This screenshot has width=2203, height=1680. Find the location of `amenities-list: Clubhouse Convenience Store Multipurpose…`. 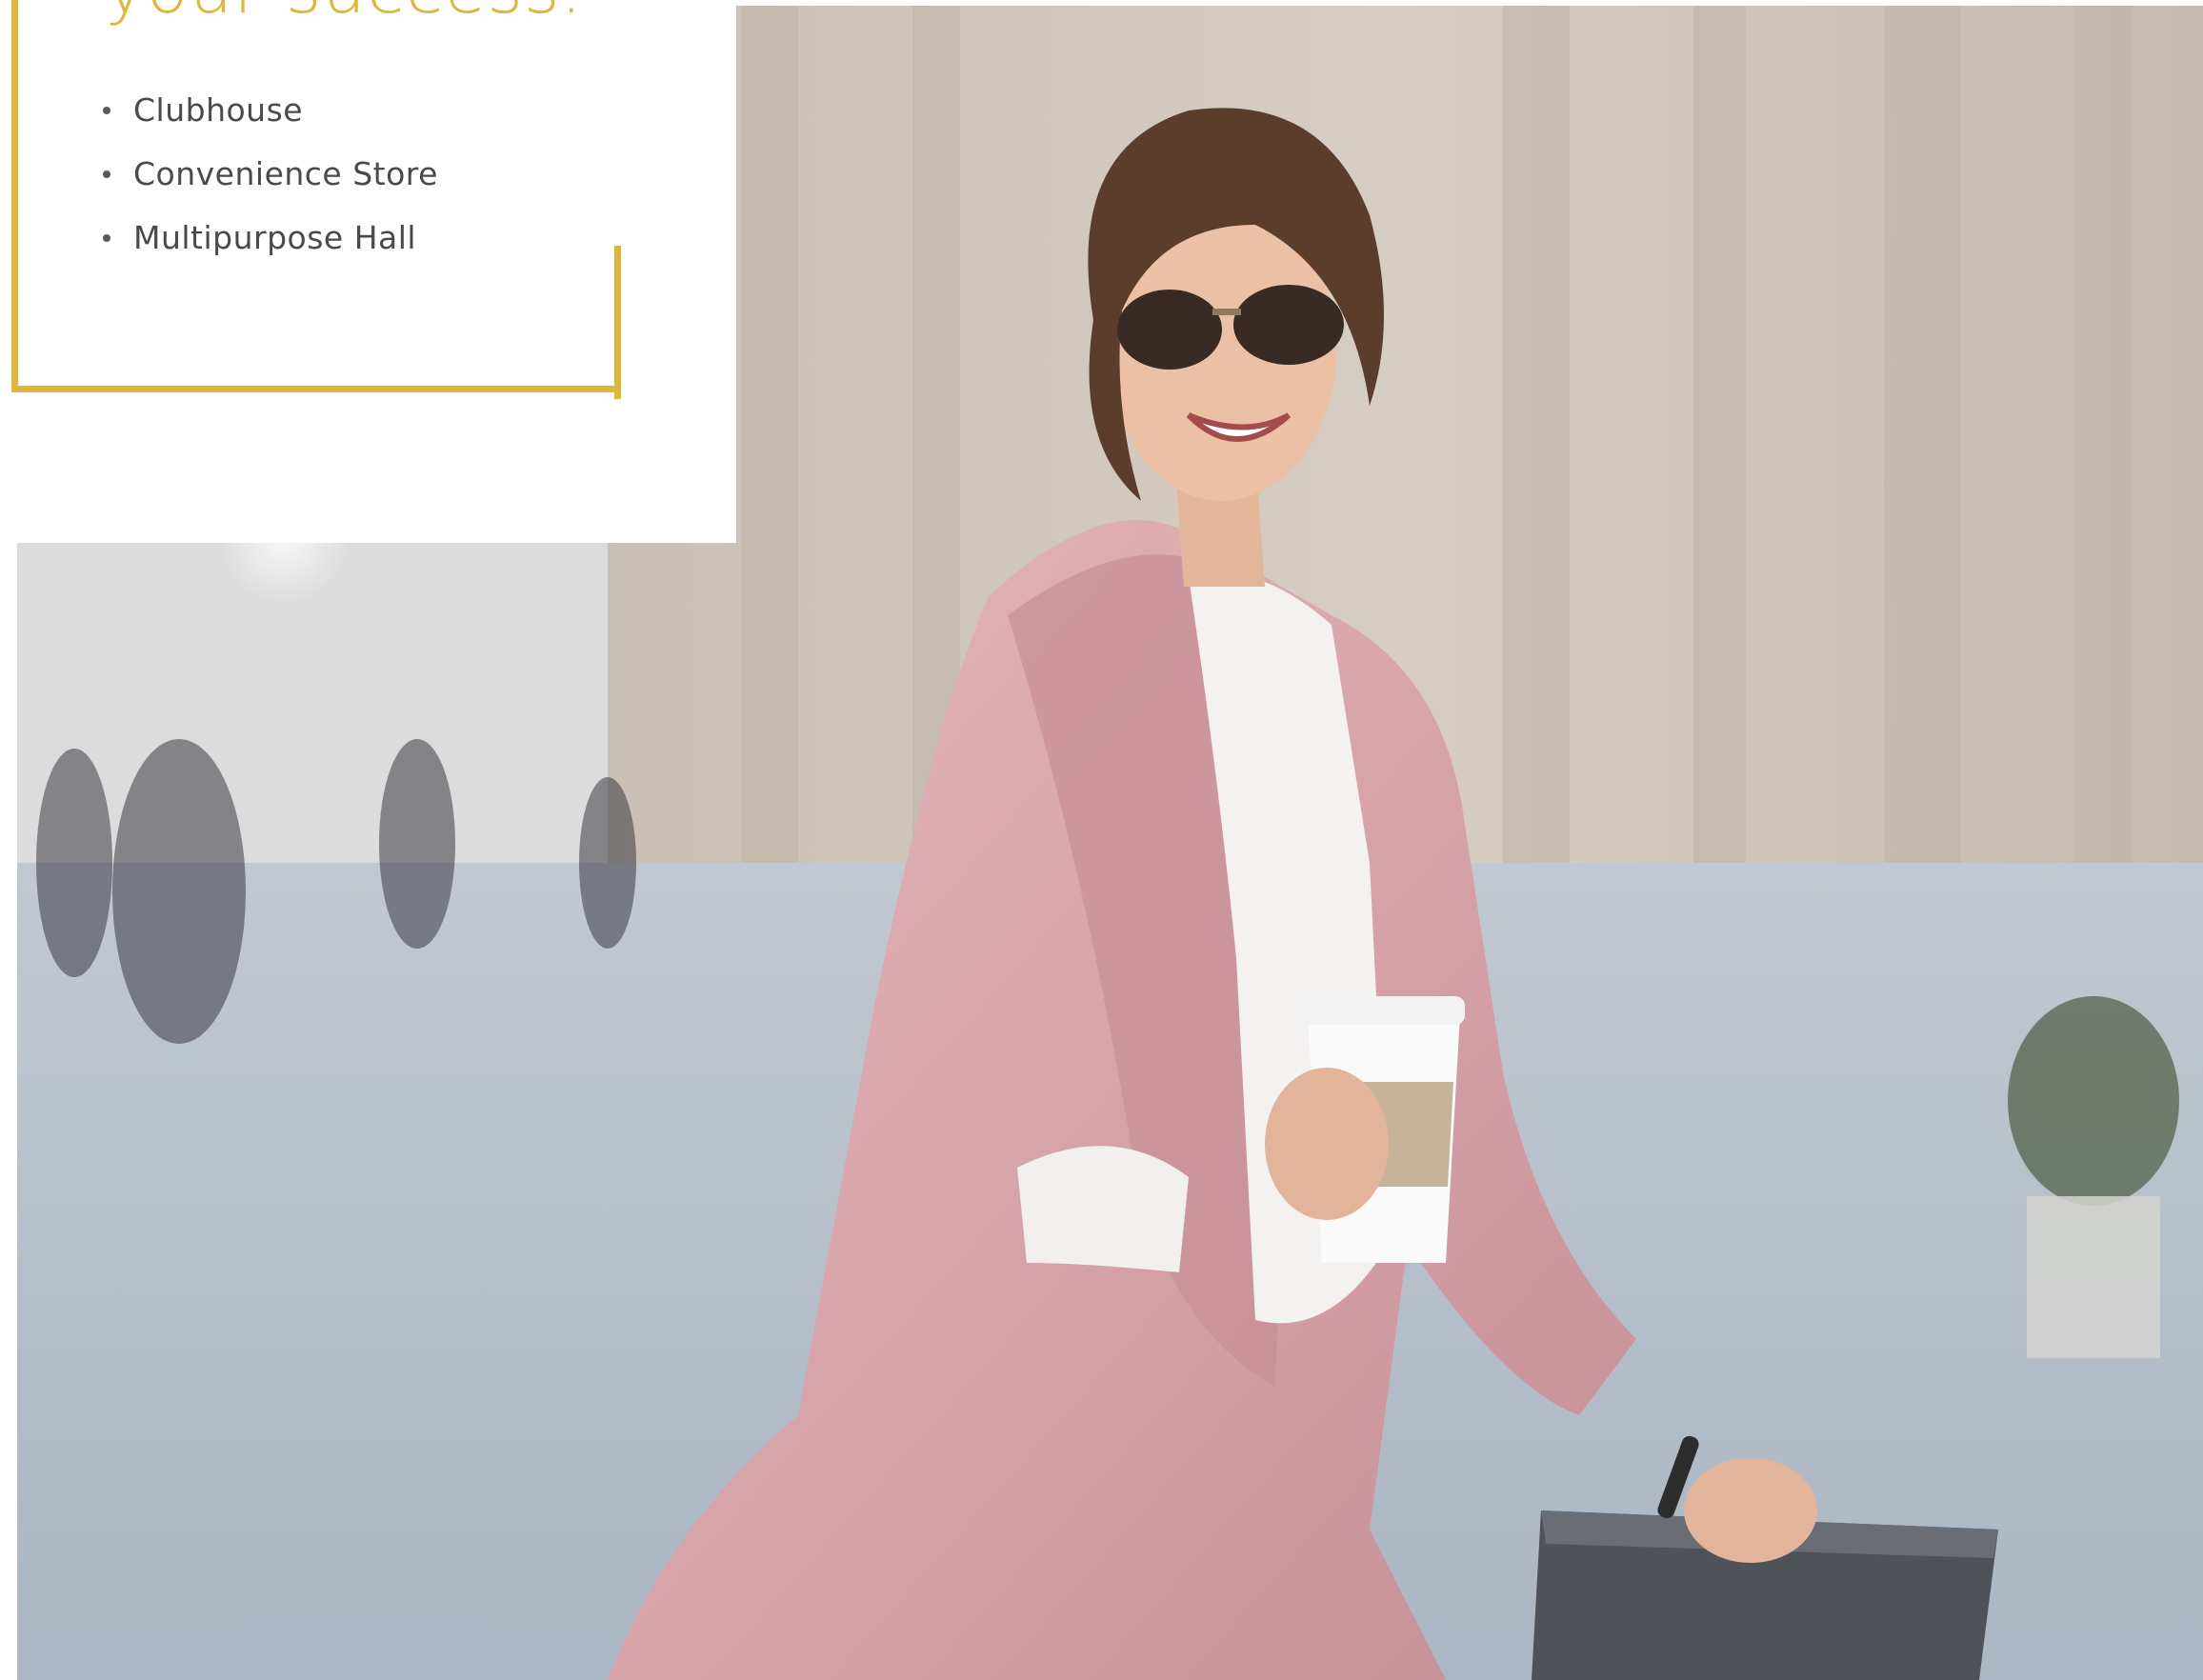

amenities-list: Clubhouse Convenience Store Multipurpose… is located at coordinates (268, 174).